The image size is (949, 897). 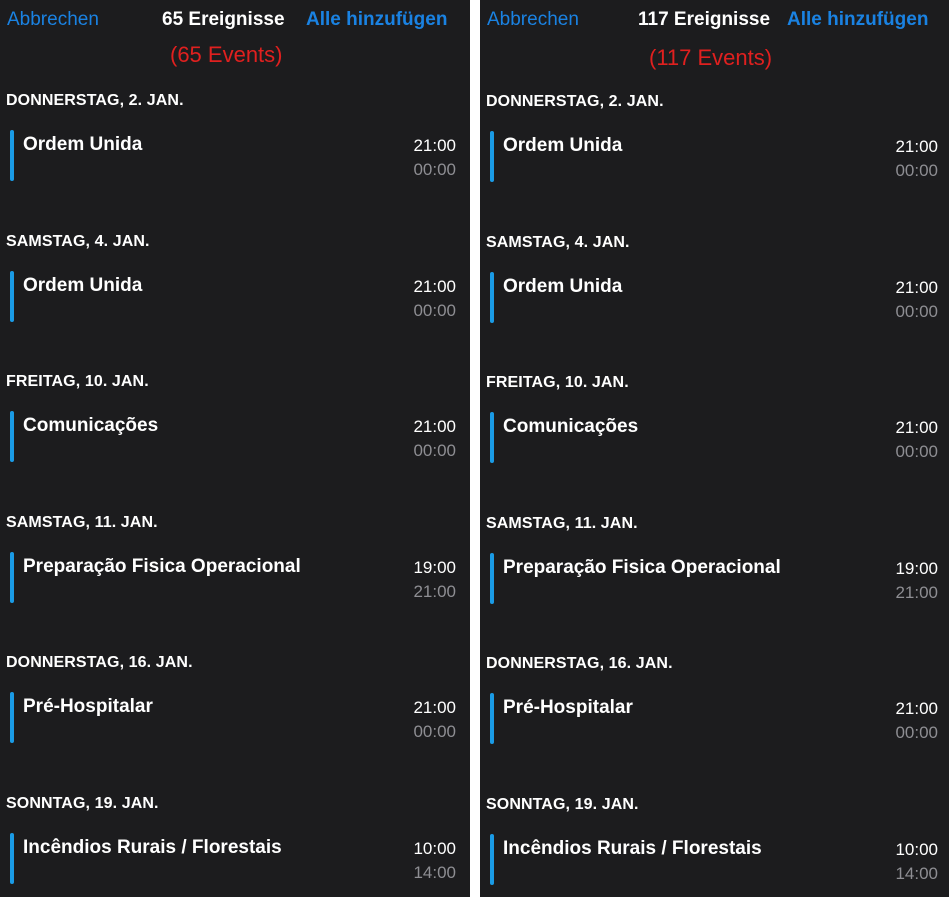 I want to click on event-count-title: 65 Ereignisse, so click(x=223, y=19).